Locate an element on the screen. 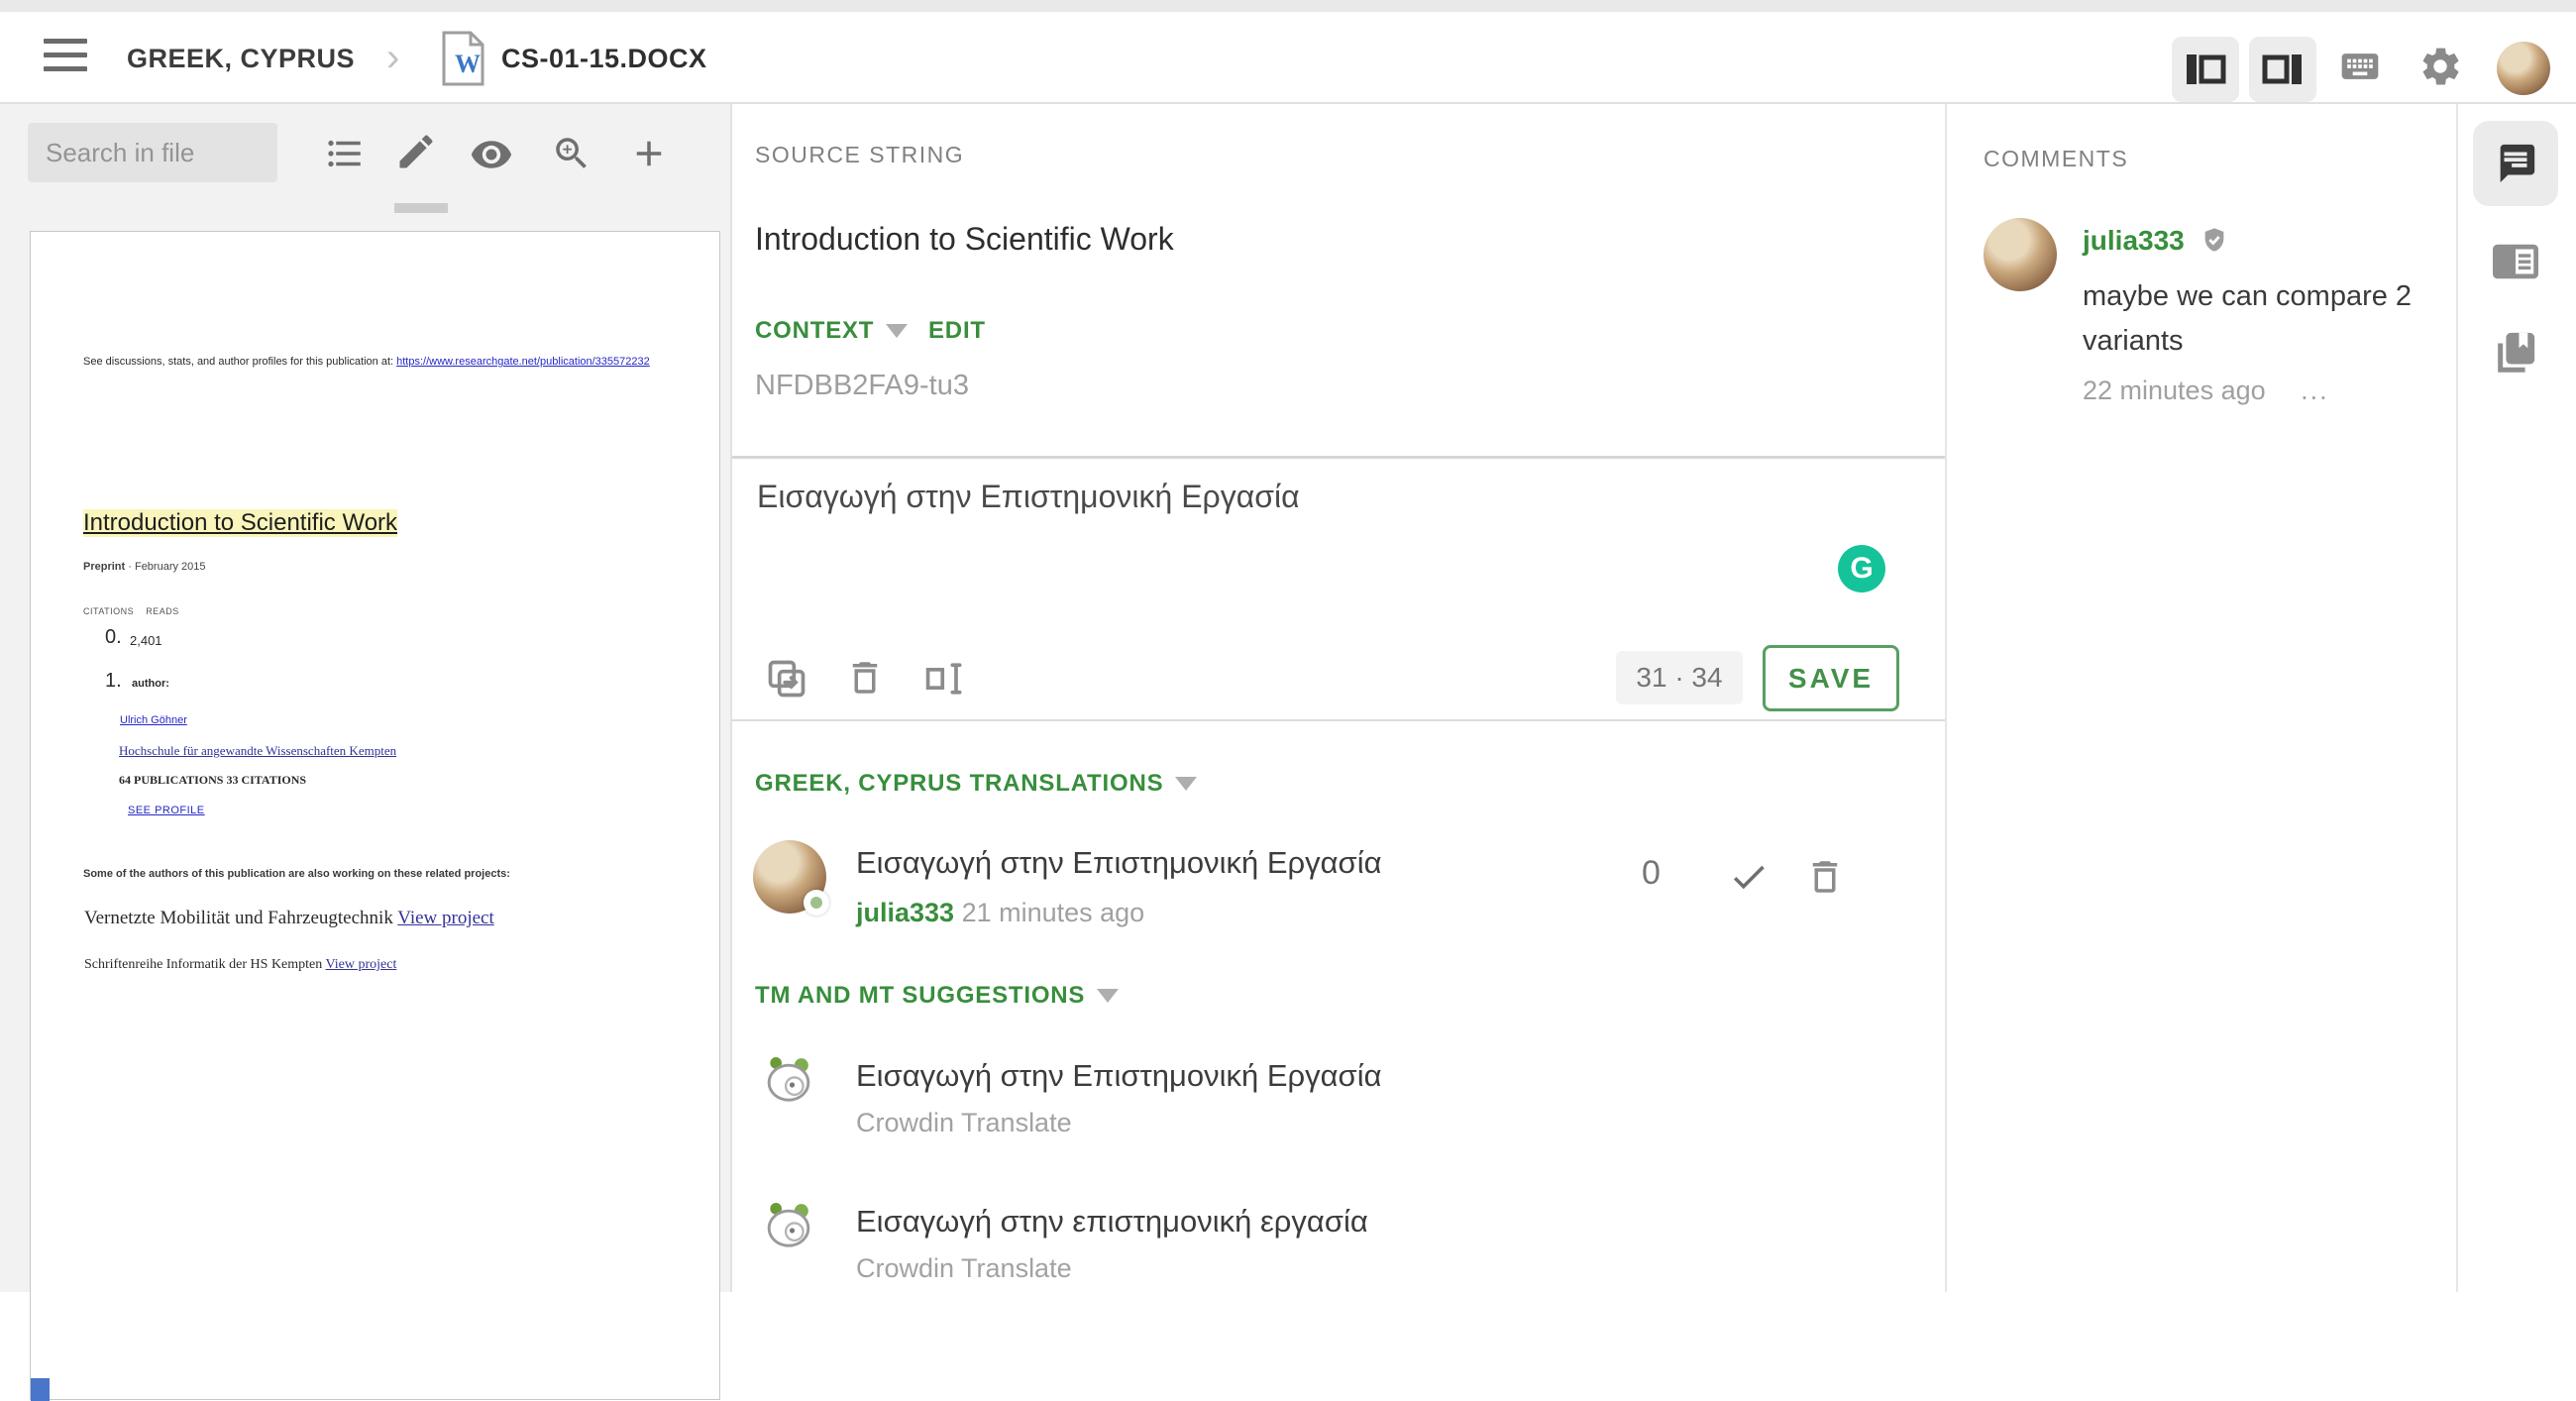  layout-right-panel-button is located at coordinates (2282, 69).